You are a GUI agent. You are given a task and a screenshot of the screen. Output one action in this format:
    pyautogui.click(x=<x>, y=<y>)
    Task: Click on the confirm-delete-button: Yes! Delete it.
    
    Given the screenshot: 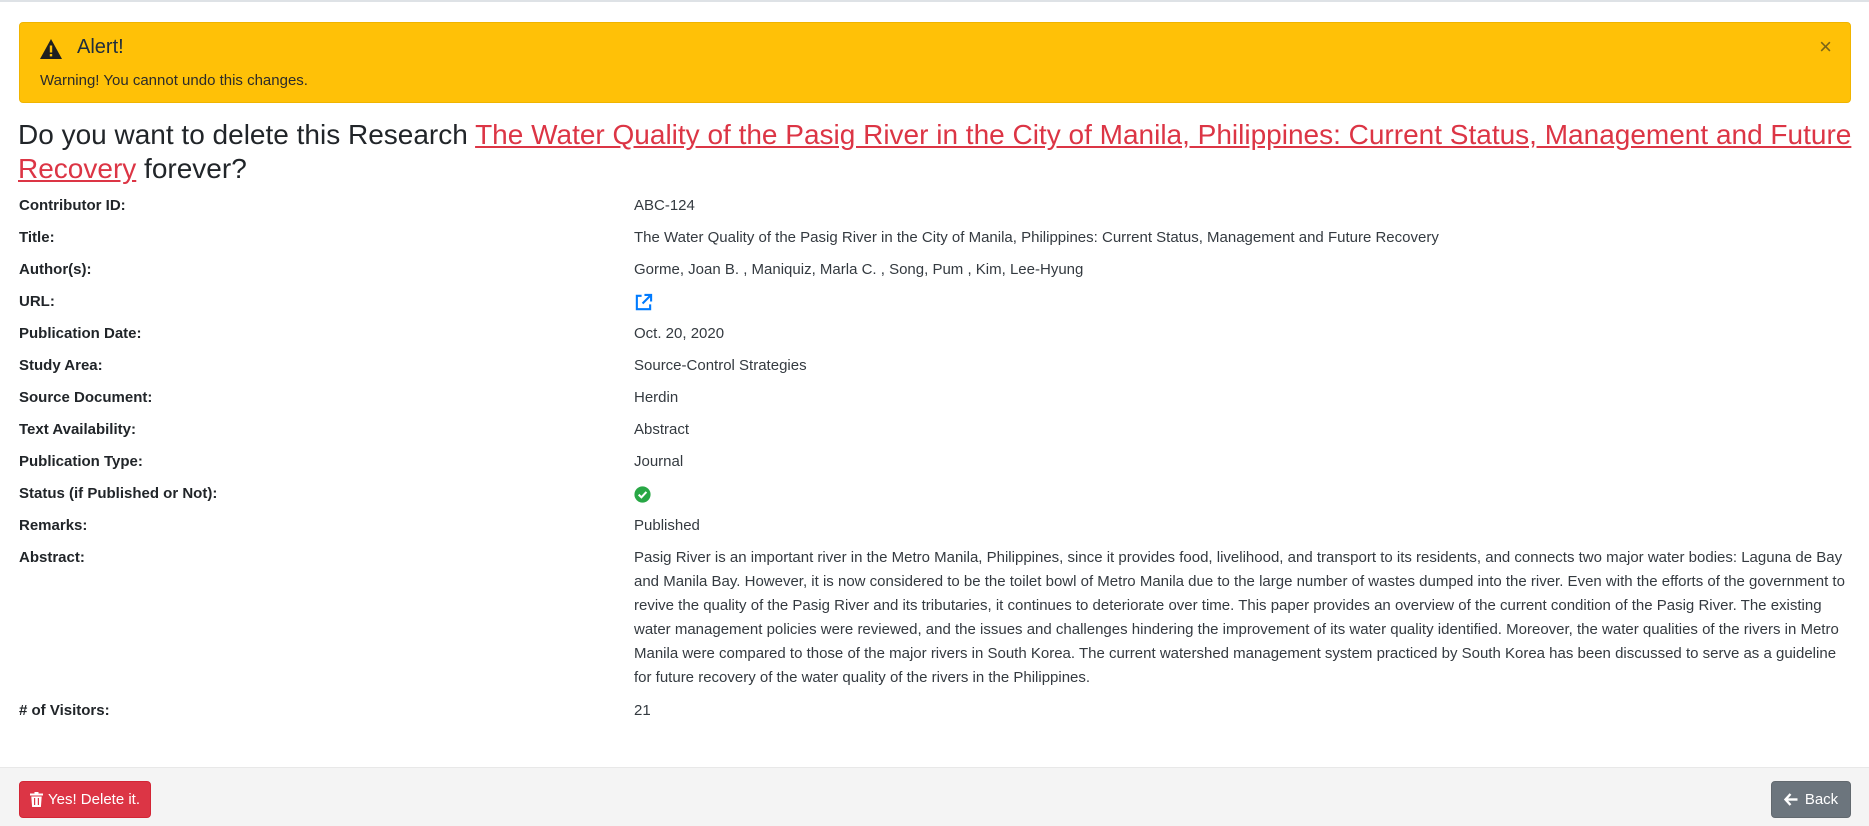 What is the action you would take?
    pyautogui.click(x=85, y=799)
    